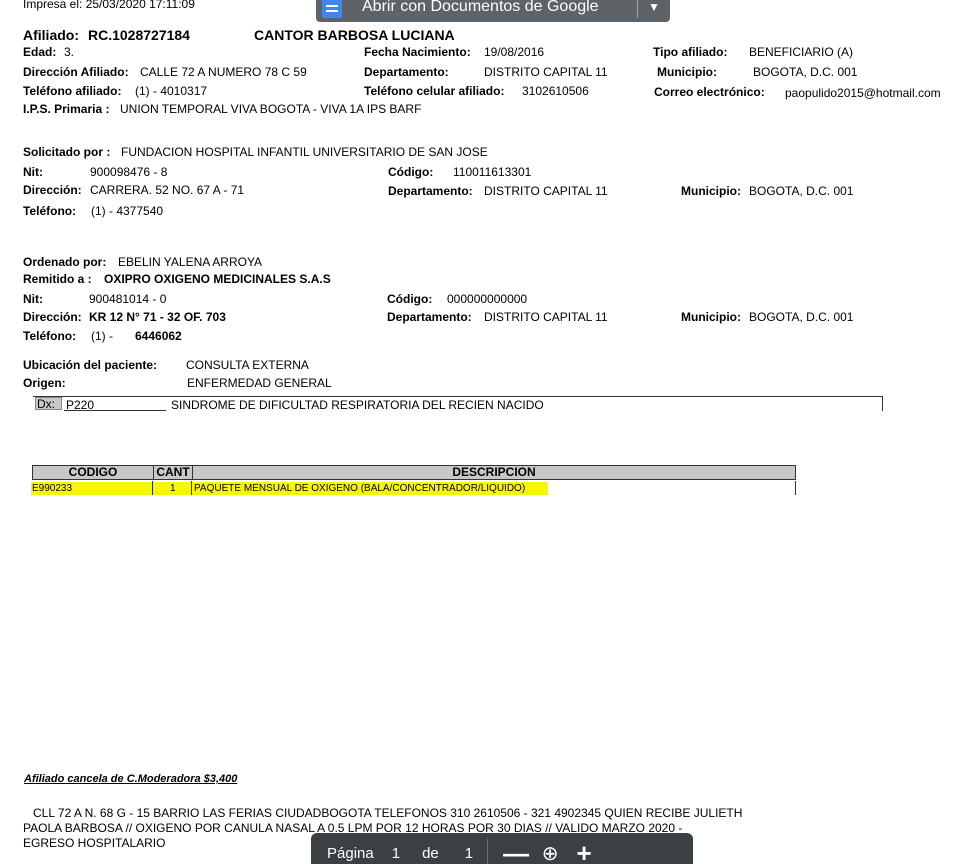 The image size is (961, 864). Describe the element at coordinates (687, 72) in the screenshot. I see `municipio-label: Municipio:` at that location.